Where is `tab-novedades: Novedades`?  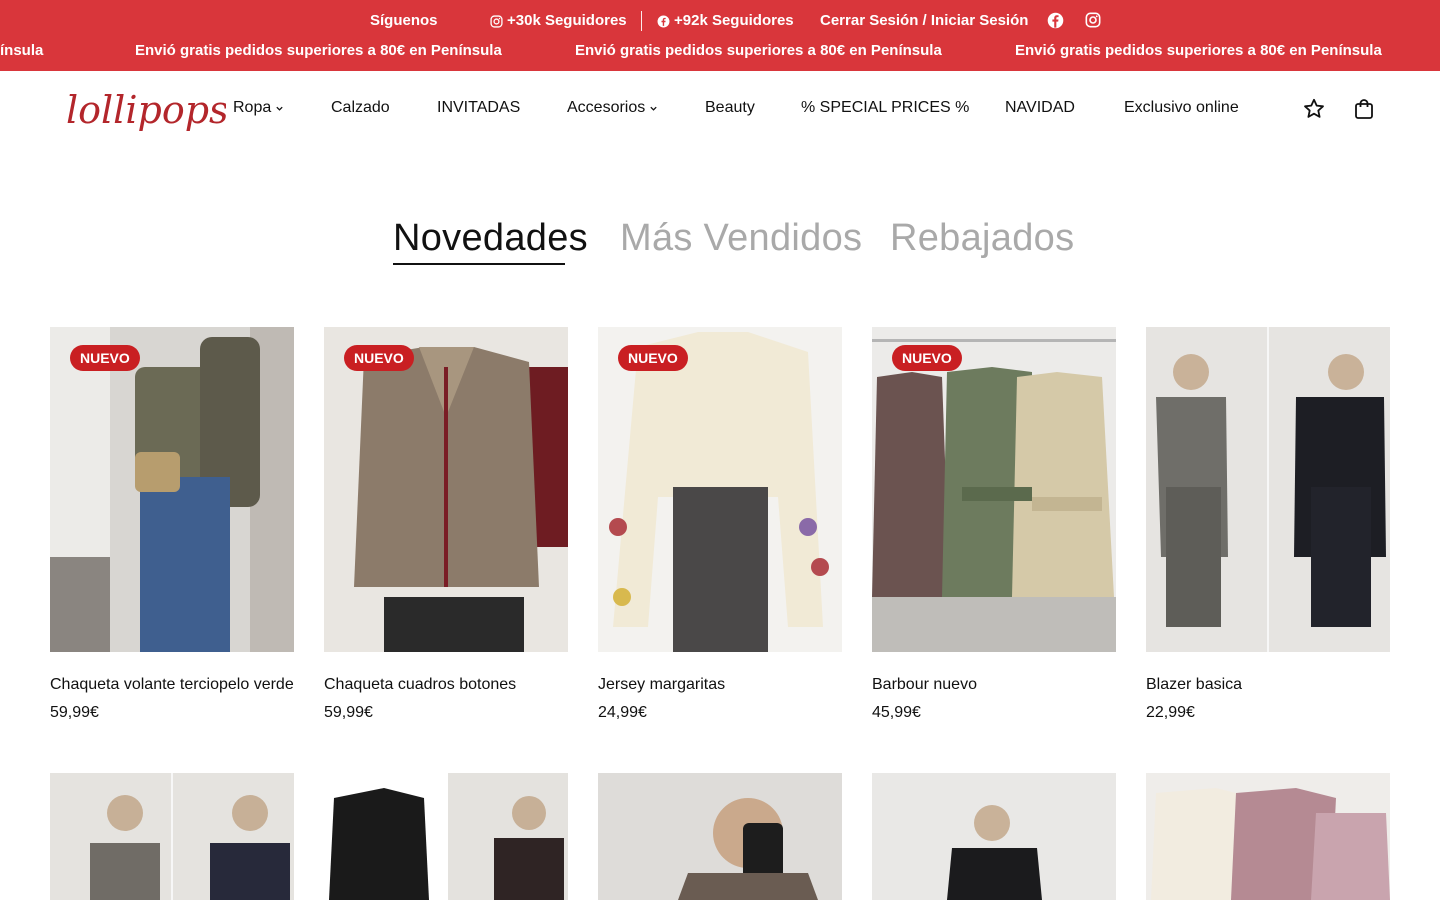
tab-novedades: Novedades is located at coordinates (490, 238).